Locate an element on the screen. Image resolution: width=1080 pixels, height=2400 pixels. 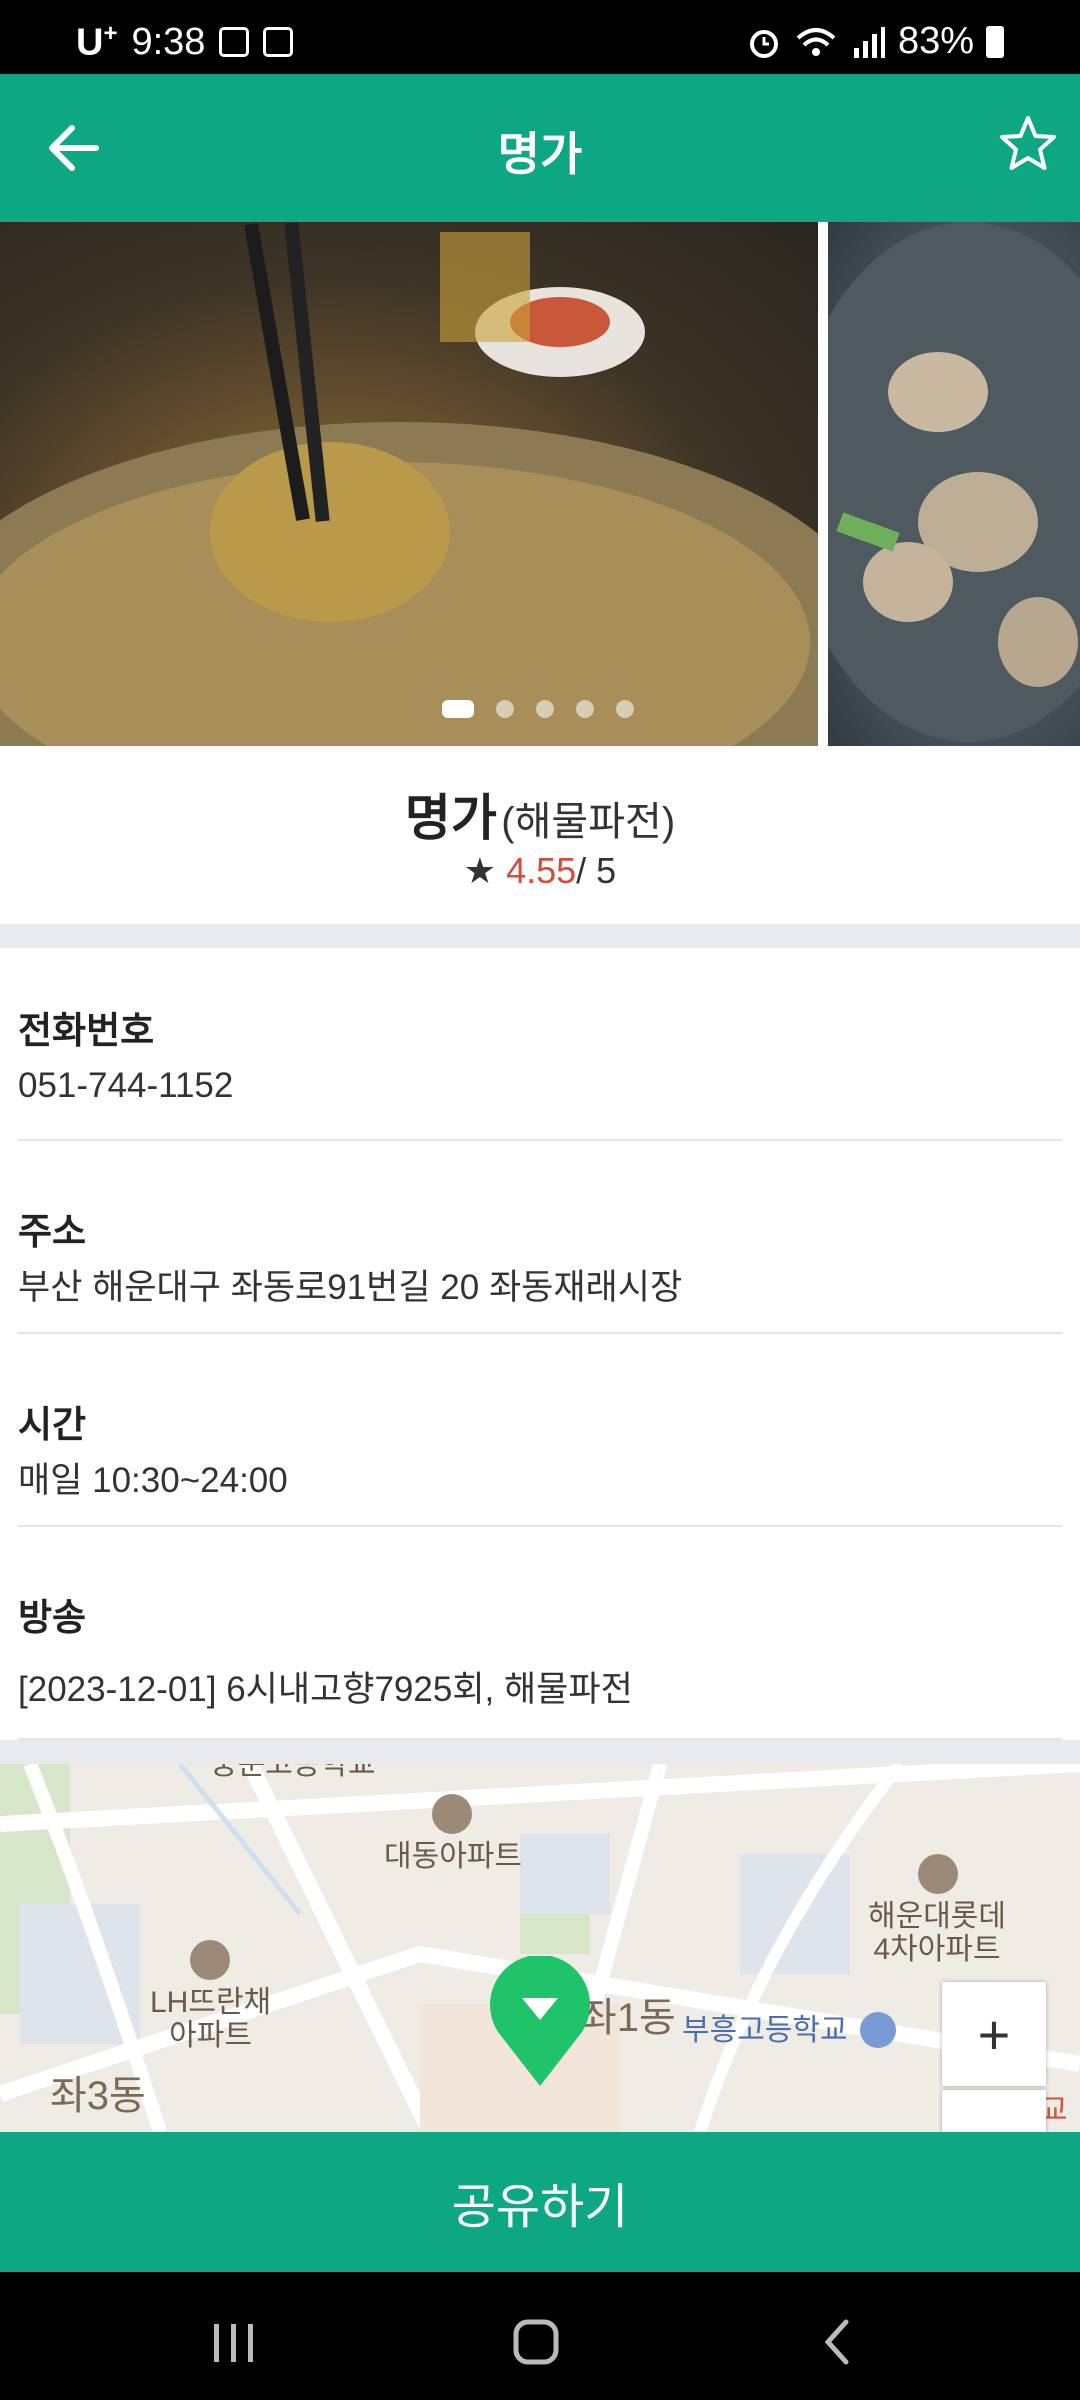
broadcast-label: 방송 is located at coordinates (52, 1617).